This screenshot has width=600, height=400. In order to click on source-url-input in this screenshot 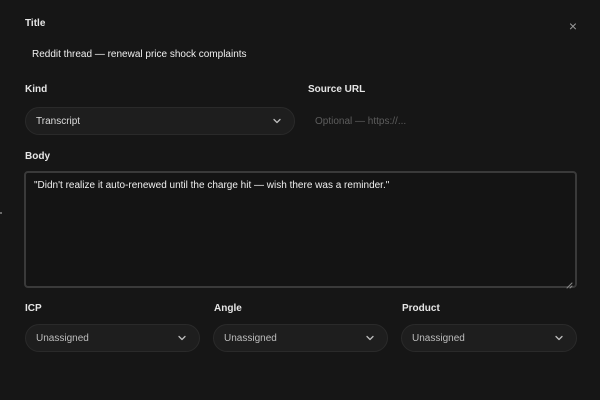, I will do `click(442, 121)`.